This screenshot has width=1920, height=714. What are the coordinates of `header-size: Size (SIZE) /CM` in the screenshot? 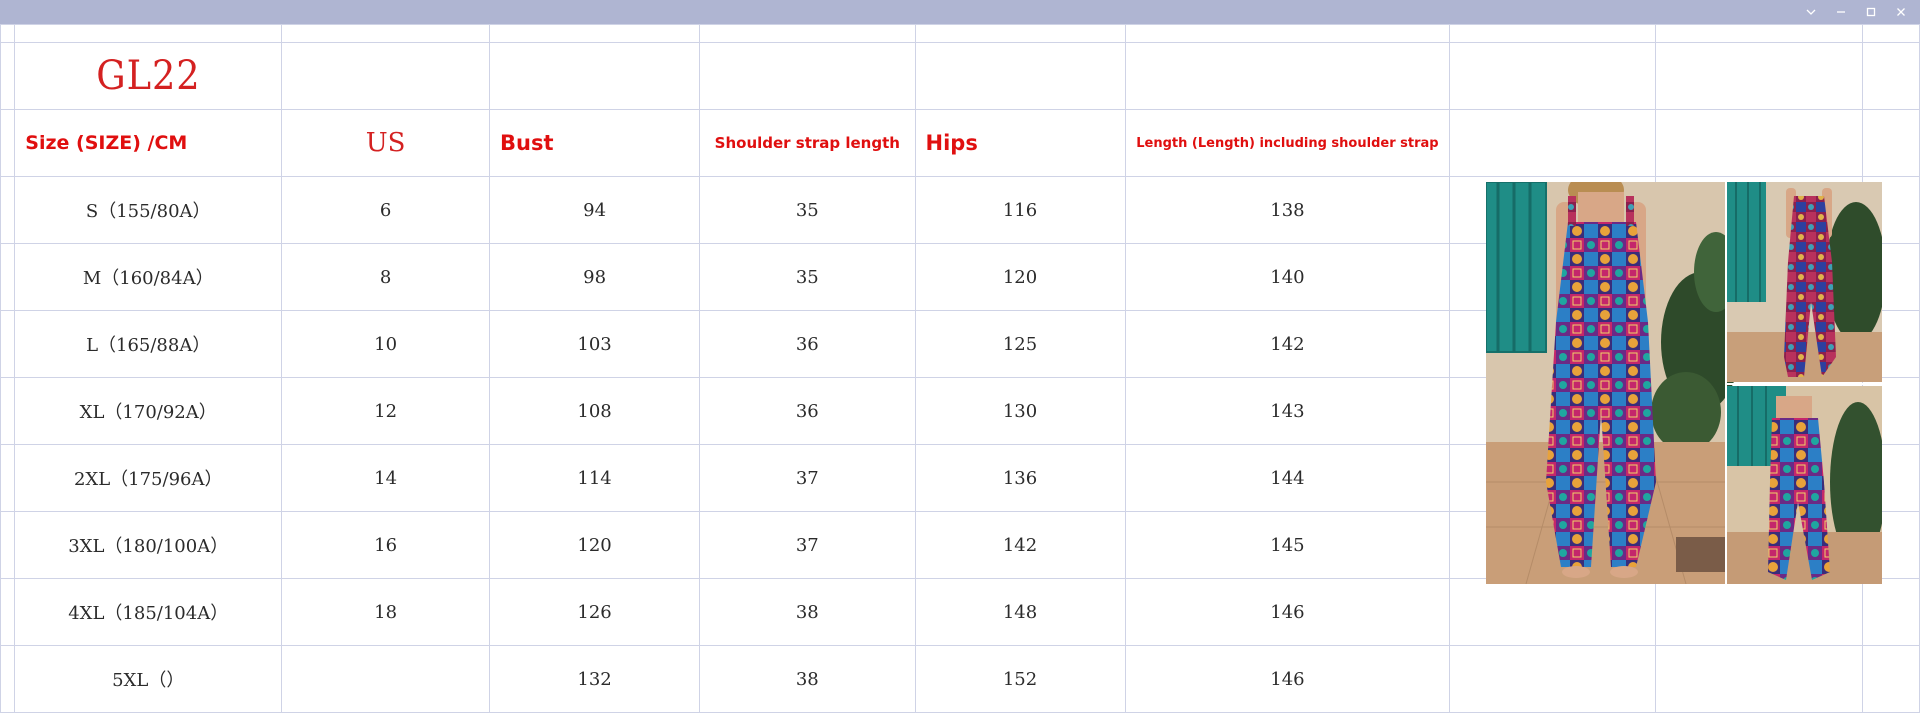 It's located at (148, 143).